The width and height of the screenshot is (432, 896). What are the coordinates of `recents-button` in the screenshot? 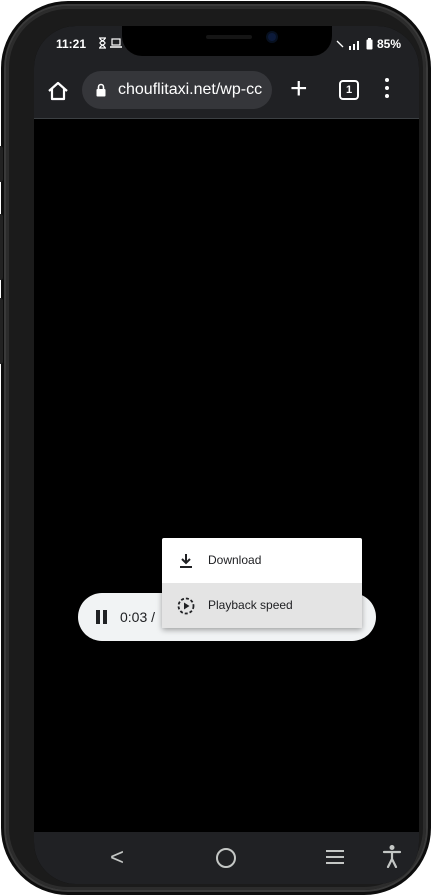 It's located at (335, 857).